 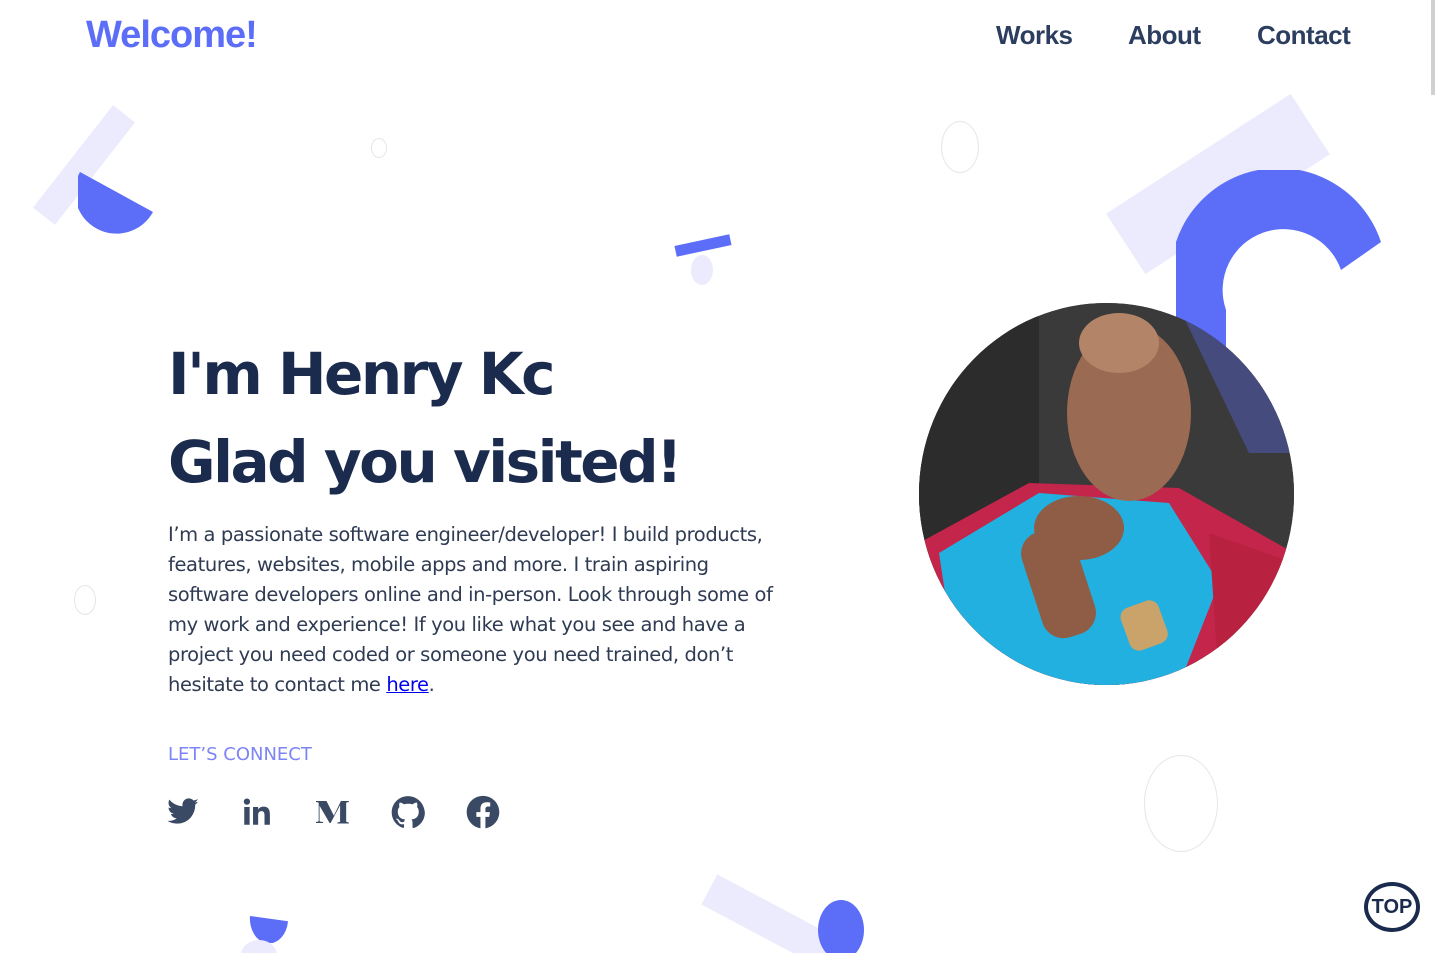 What do you see at coordinates (1106, 494) in the screenshot?
I see `profile-photo` at bounding box center [1106, 494].